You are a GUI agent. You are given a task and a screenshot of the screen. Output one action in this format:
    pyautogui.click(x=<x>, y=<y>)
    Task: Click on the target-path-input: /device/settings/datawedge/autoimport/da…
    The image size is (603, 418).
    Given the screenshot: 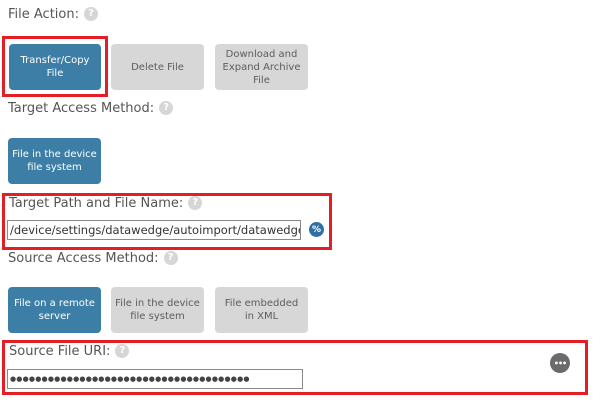 What is the action you would take?
    pyautogui.click(x=154, y=230)
    